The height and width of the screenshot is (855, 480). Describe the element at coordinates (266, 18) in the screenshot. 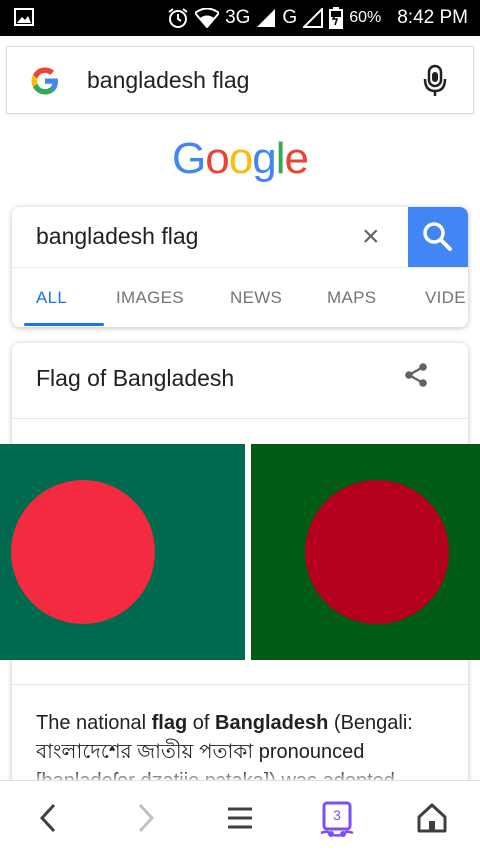

I see `signal-icon` at that location.